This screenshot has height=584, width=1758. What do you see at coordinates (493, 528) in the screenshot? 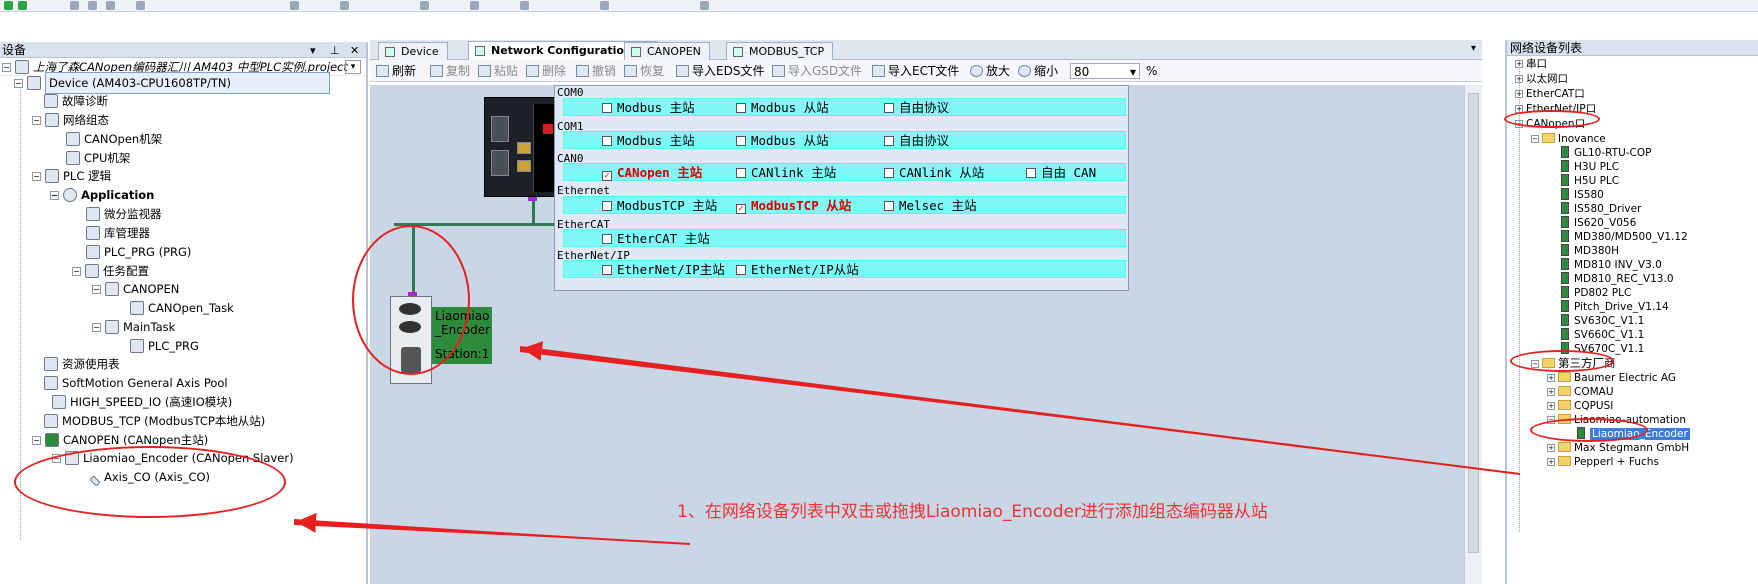
I see `arrow-line-tree` at bounding box center [493, 528].